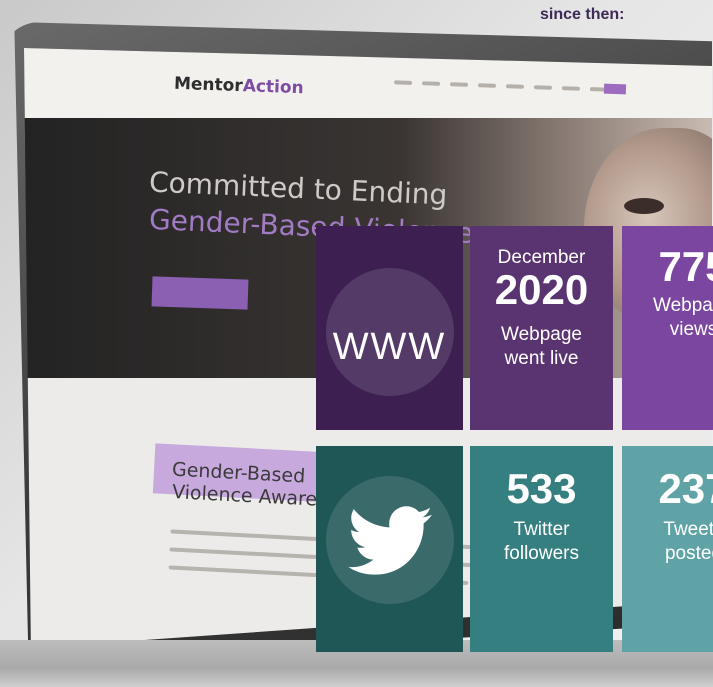  I want to click on views-tile: 775 Webpage views, so click(667, 328).